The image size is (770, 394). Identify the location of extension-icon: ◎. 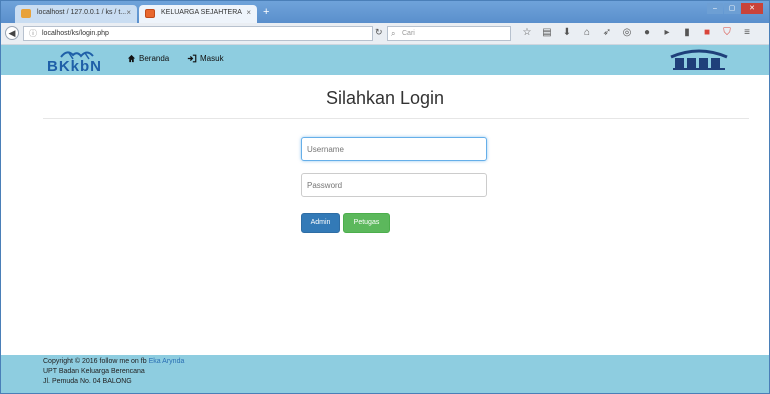
(627, 33).